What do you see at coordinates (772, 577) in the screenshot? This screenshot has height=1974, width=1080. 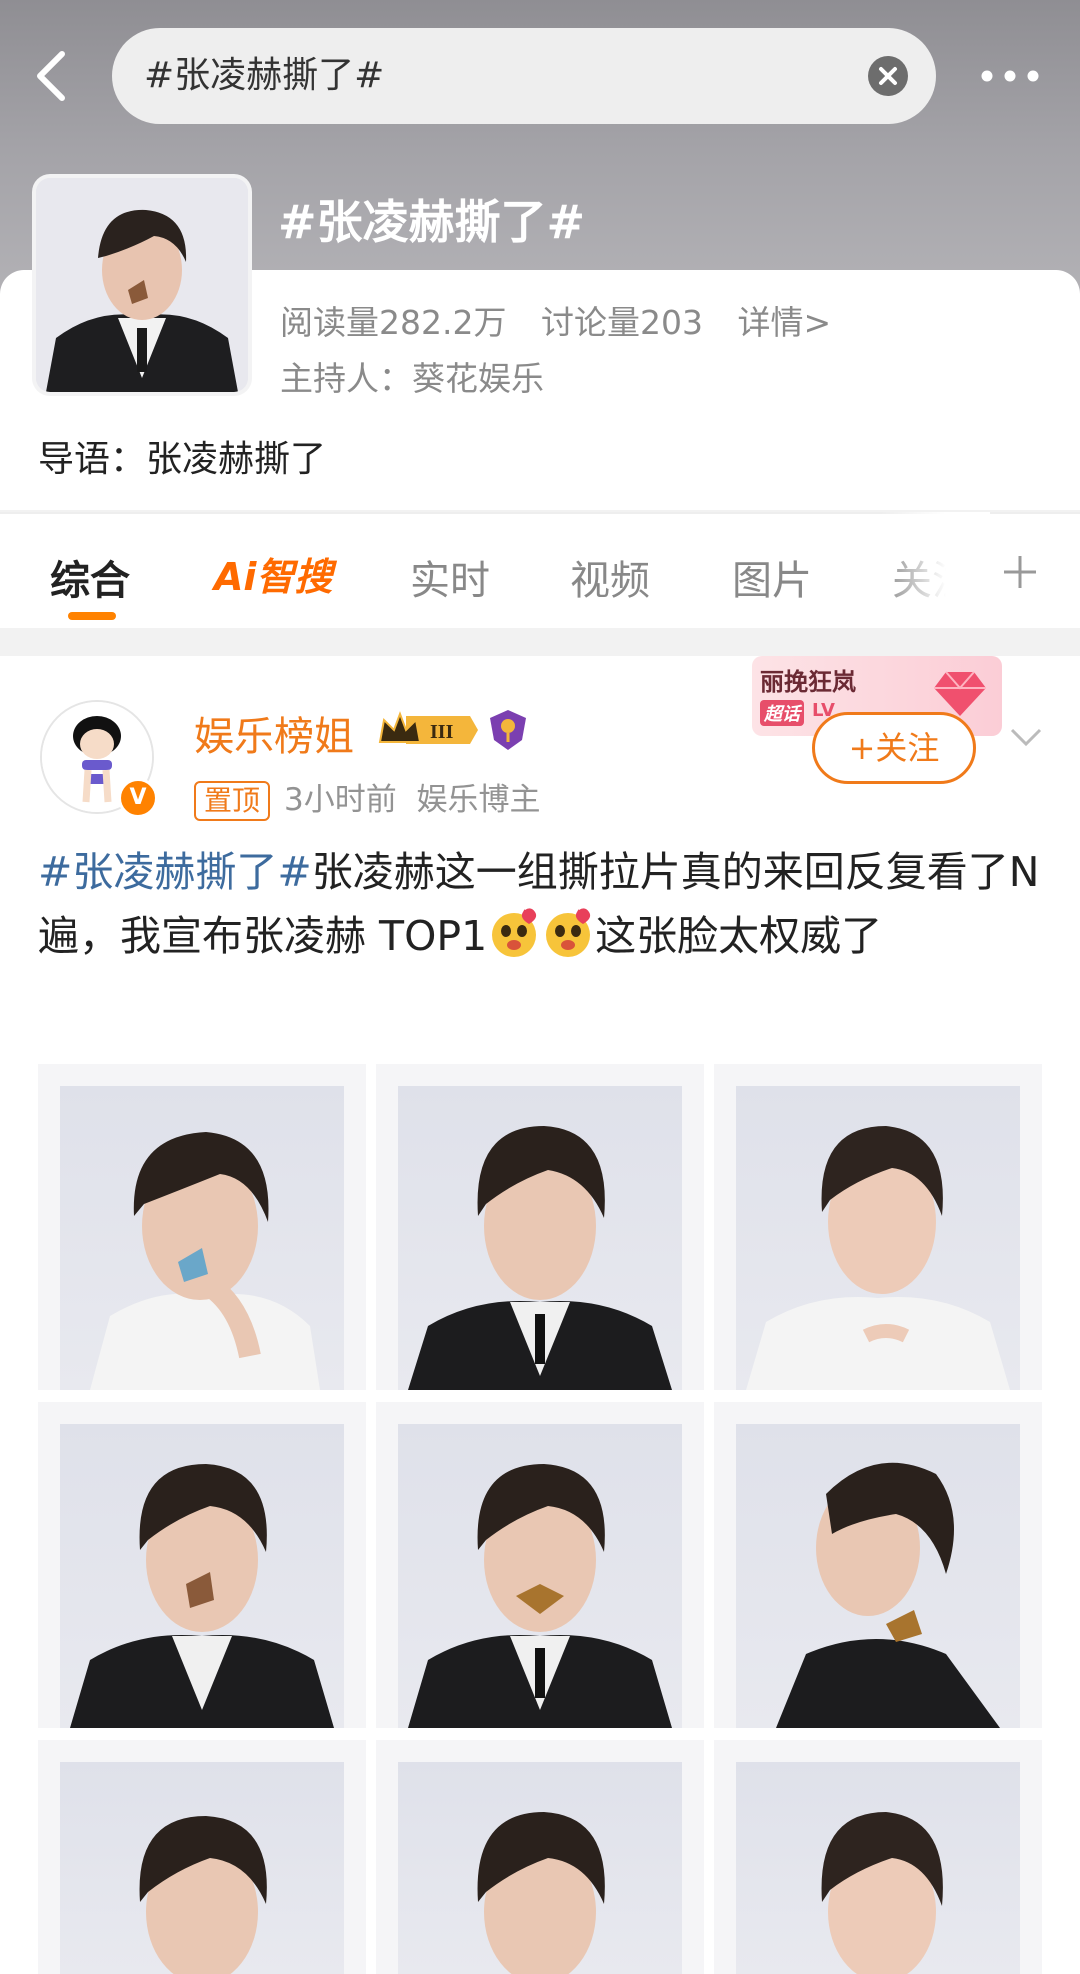 I see `tab-images: 图片` at bounding box center [772, 577].